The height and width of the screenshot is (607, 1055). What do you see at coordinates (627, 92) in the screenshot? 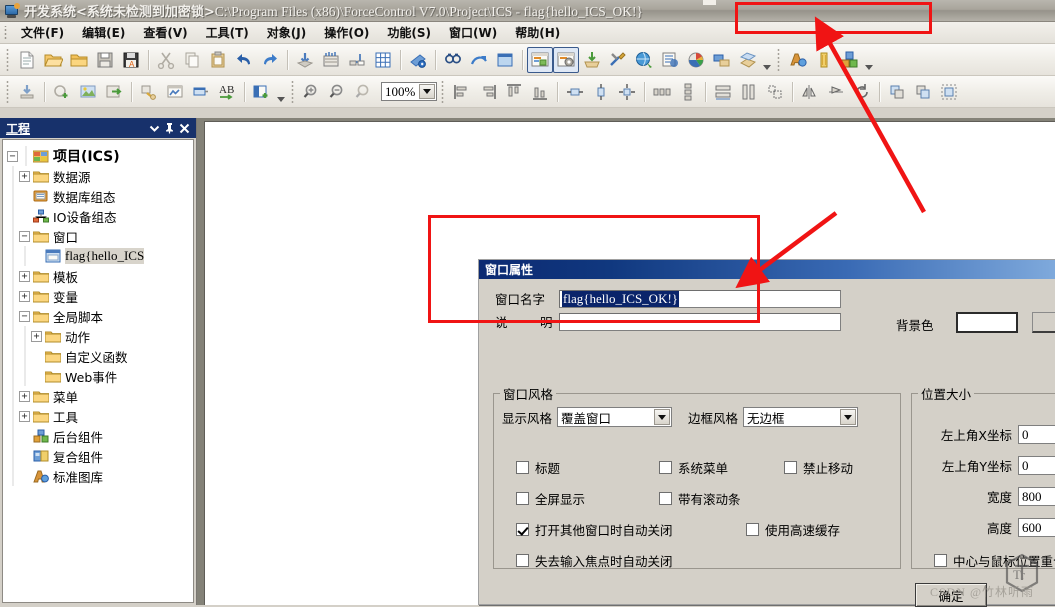
I see `center-both-icon` at bounding box center [627, 92].